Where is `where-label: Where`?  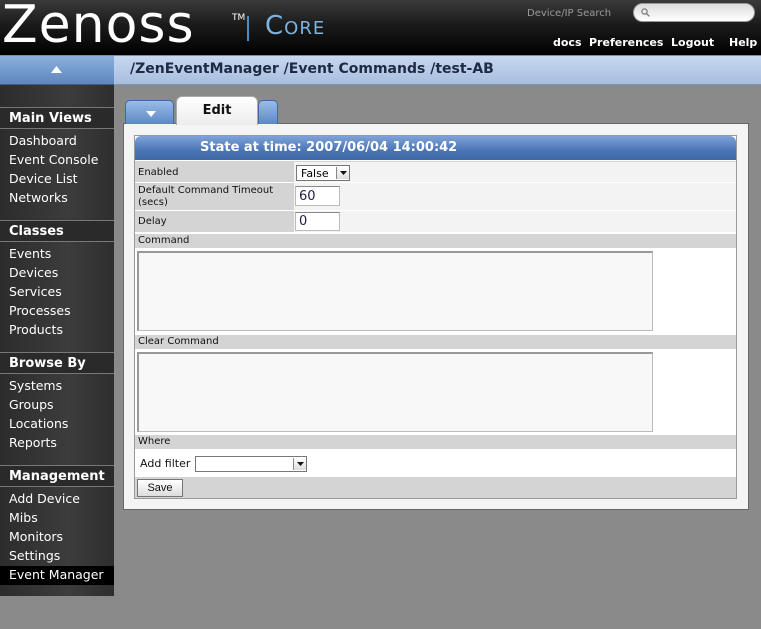 where-label: Where is located at coordinates (154, 441).